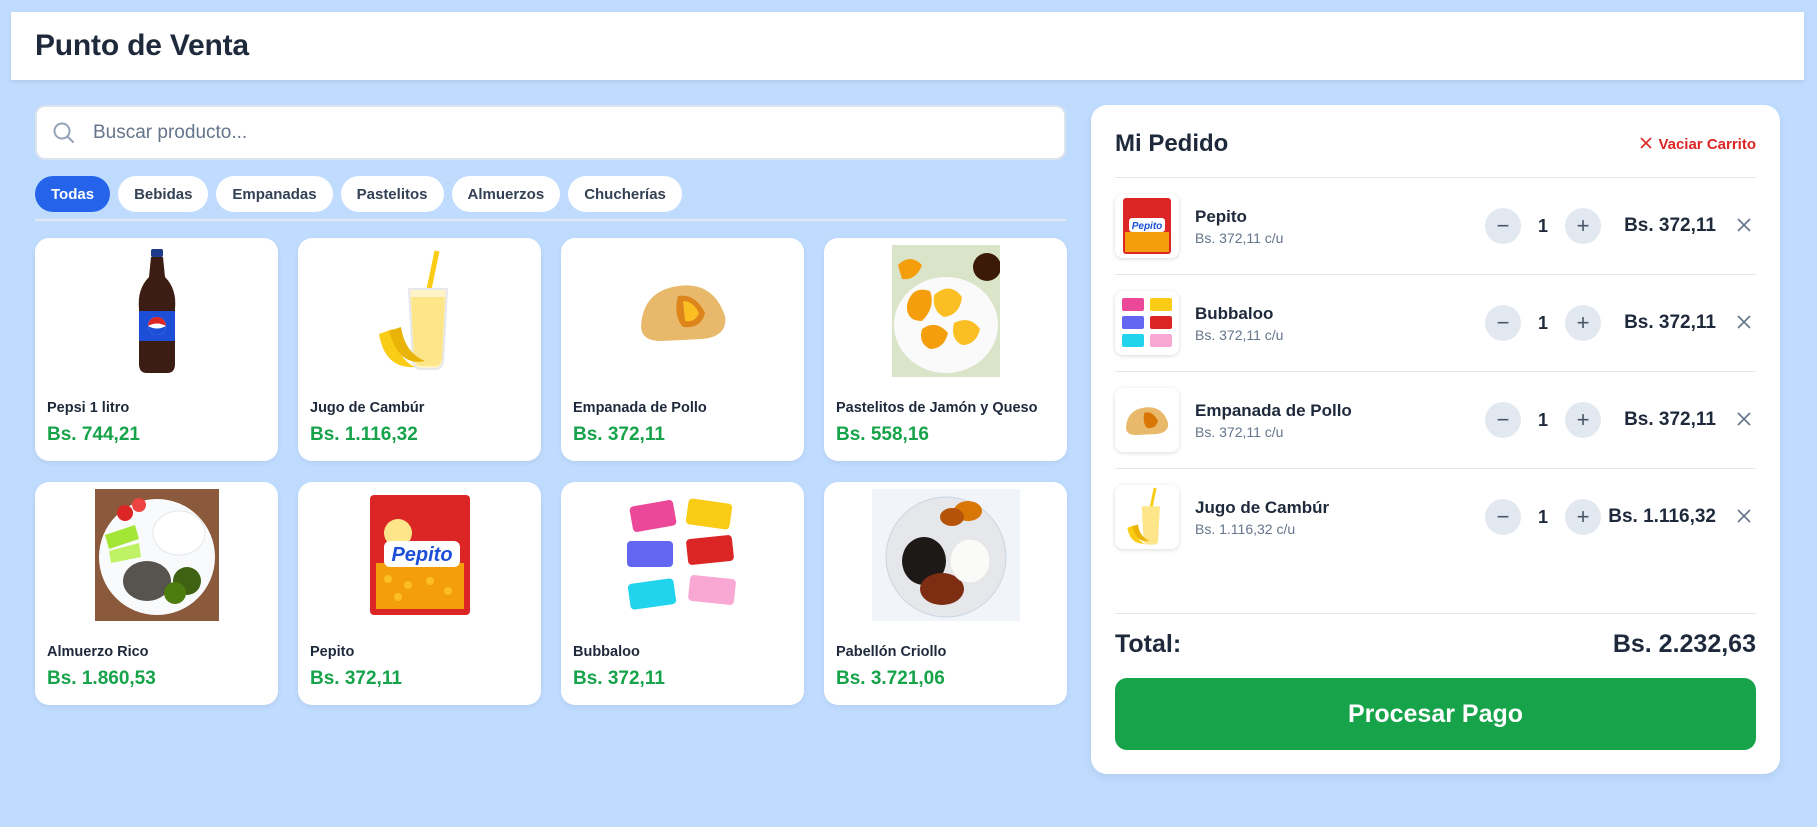 This screenshot has height=827, width=1817. What do you see at coordinates (274, 194) in the screenshot?
I see `category-empanadas: Empanadas` at bounding box center [274, 194].